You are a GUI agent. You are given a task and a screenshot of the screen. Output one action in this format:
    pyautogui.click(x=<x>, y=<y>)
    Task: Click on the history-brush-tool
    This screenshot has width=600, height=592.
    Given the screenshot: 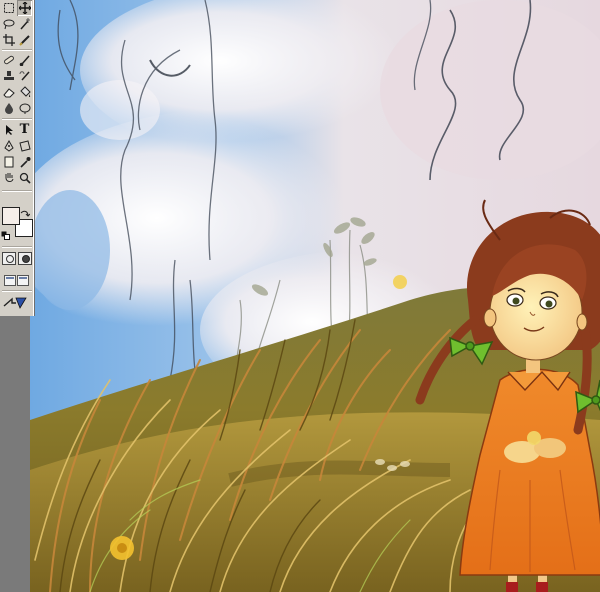 What is the action you would take?
    pyautogui.click(x=24, y=76)
    